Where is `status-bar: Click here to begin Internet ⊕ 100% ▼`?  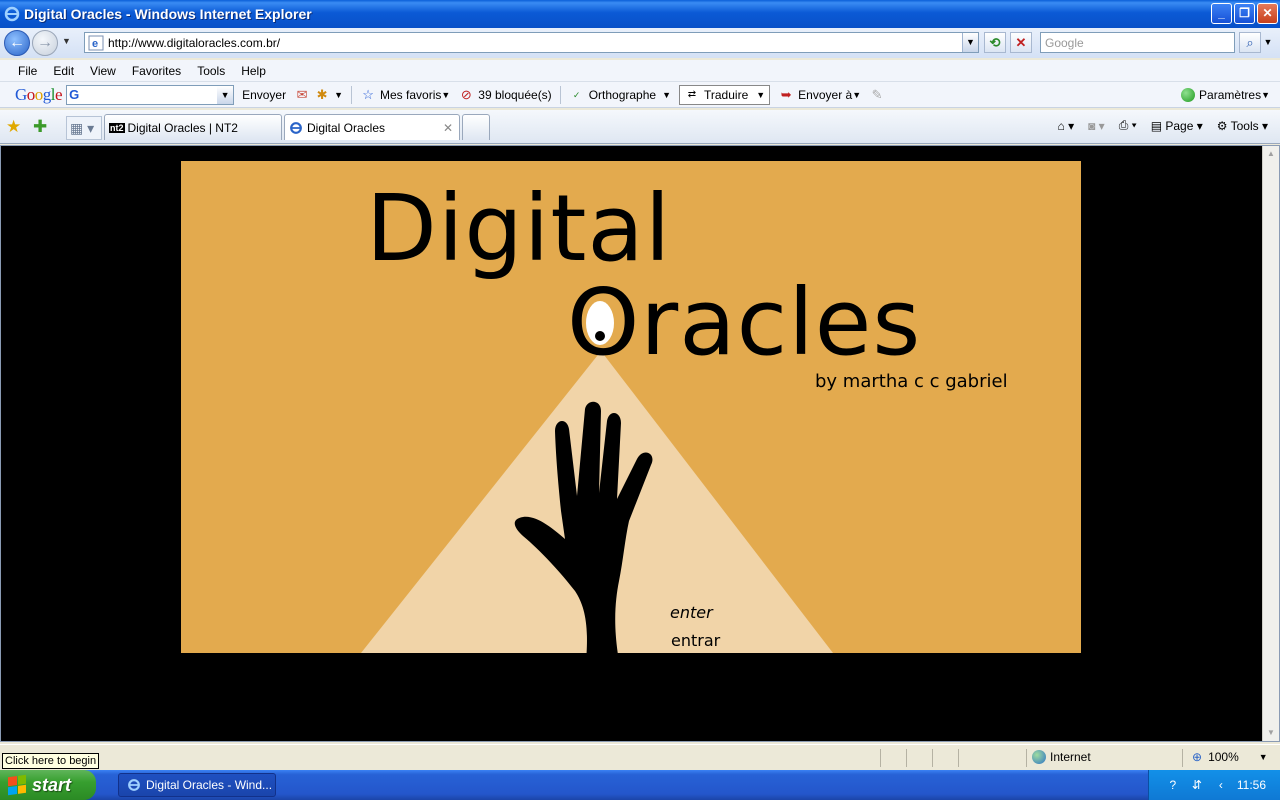
status-bar: Click here to begin Internet ⊕ 100% ▼ is located at coordinates (640, 756).